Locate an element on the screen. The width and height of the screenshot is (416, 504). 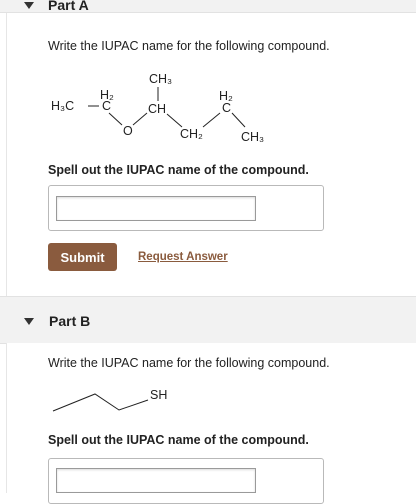
part-a-structure: H₃C H₂ C O CH₃ CH CH₂ H₂ C CH₃ is located at coordinates (157, 108).